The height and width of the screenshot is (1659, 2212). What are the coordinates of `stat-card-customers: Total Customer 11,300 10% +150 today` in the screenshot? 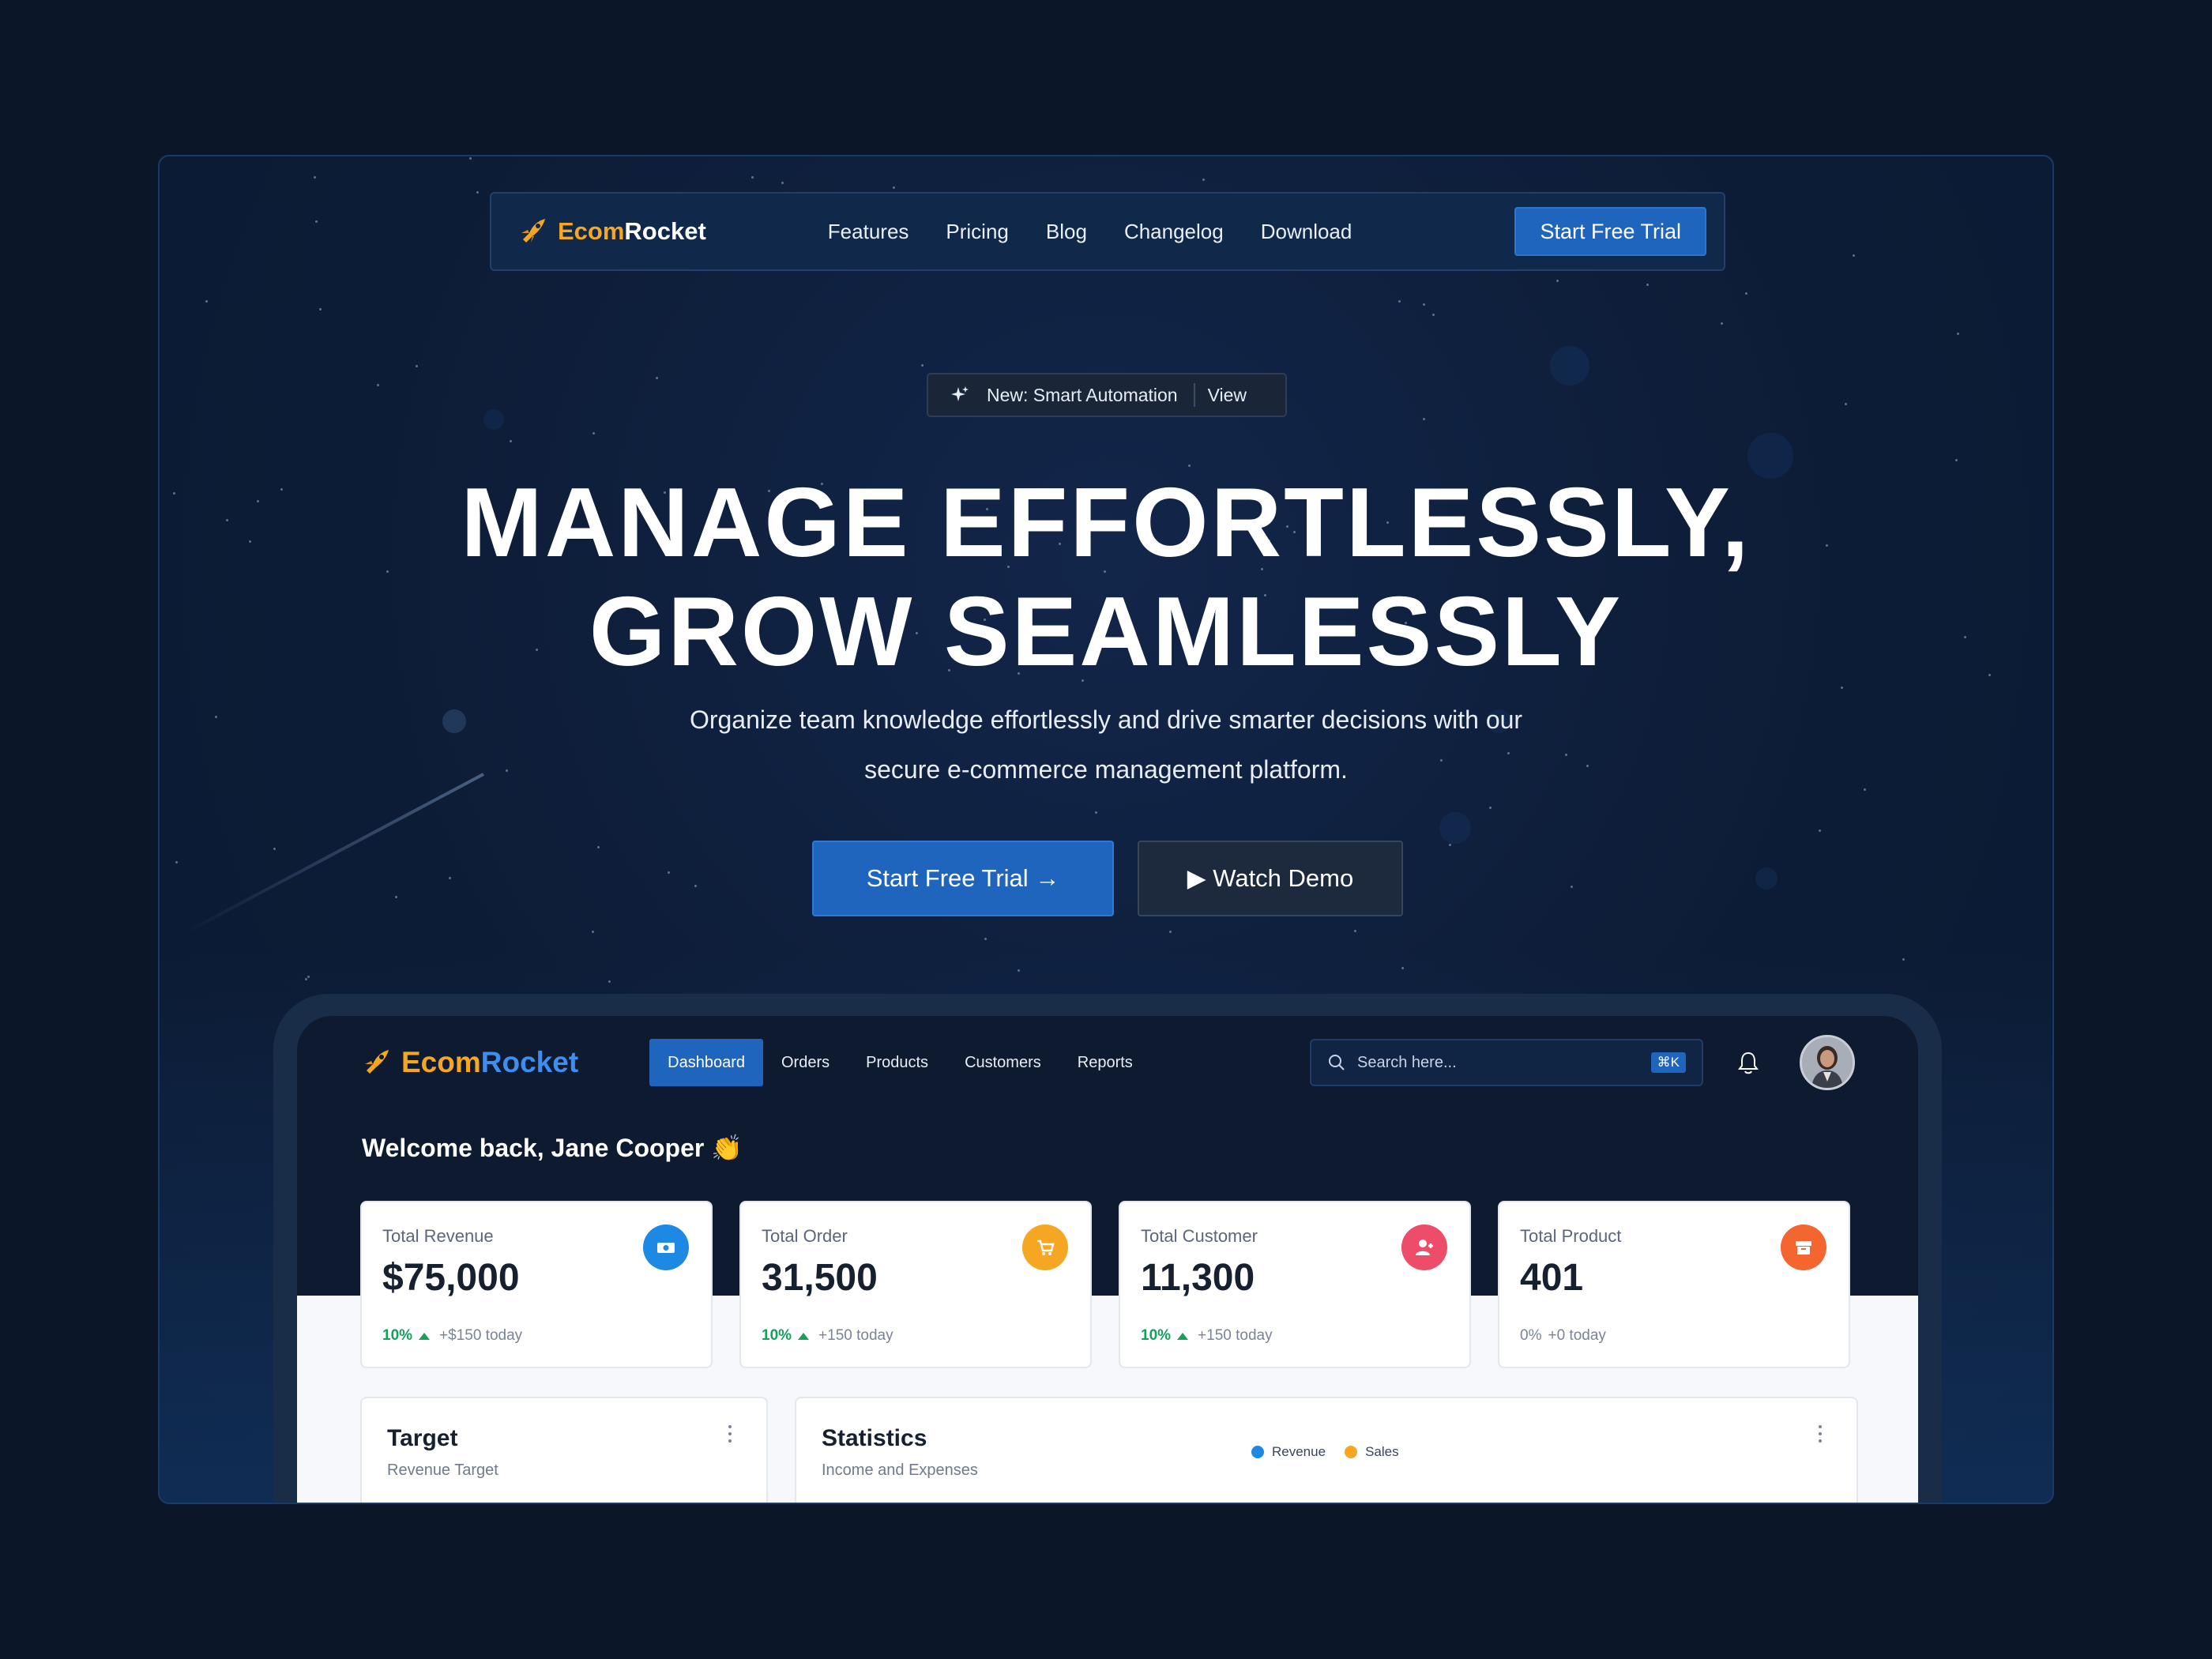 It's located at (1295, 1285).